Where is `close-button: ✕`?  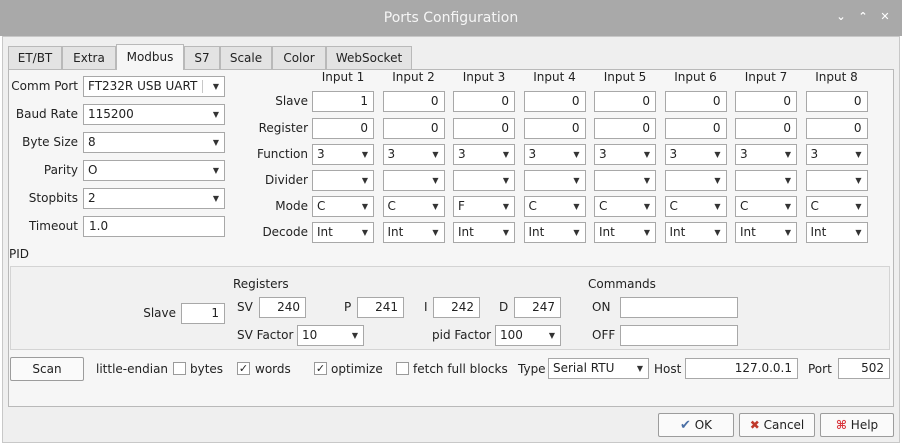
close-button: ✕ is located at coordinates (885, 17).